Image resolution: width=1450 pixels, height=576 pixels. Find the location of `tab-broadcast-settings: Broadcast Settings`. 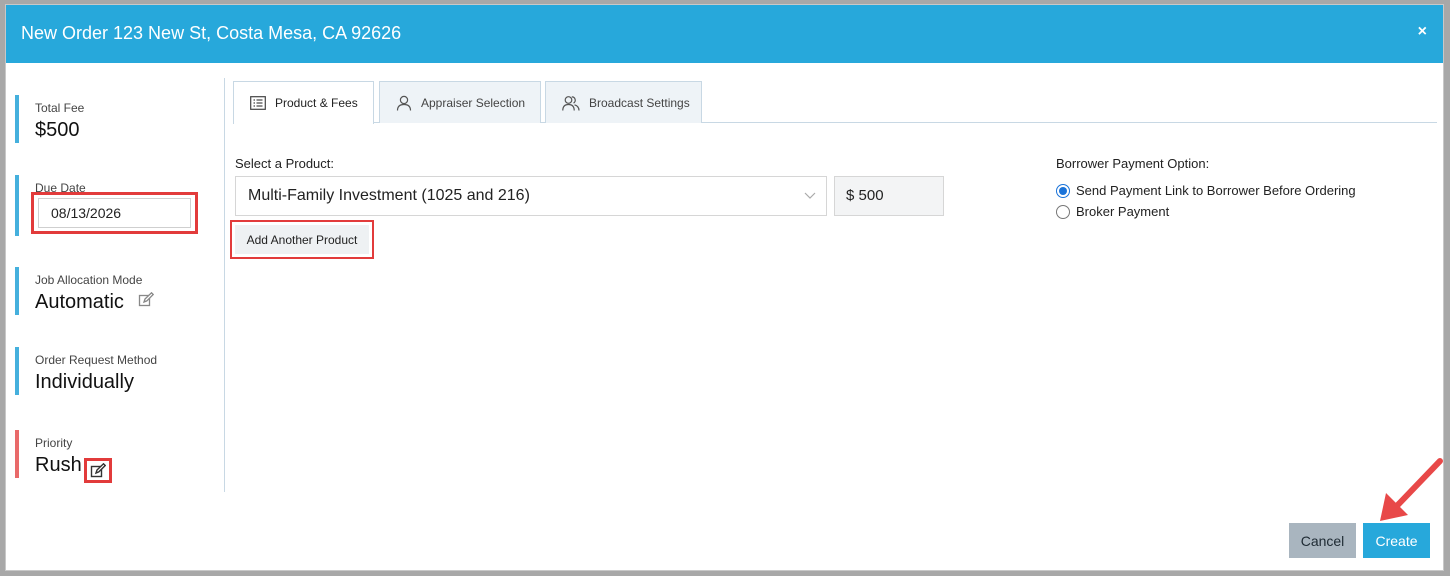

tab-broadcast-settings: Broadcast Settings is located at coordinates (623, 102).